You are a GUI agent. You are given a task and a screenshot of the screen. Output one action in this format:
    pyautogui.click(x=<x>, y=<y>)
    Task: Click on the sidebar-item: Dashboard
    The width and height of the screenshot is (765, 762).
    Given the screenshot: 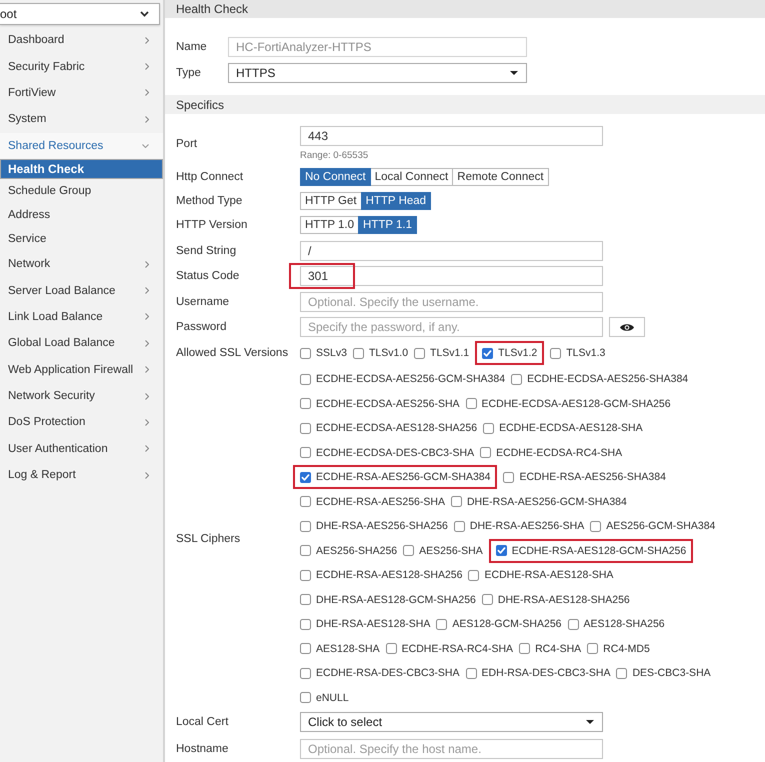 What is the action you would take?
    pyautogui.click(x=81, y=40)
    